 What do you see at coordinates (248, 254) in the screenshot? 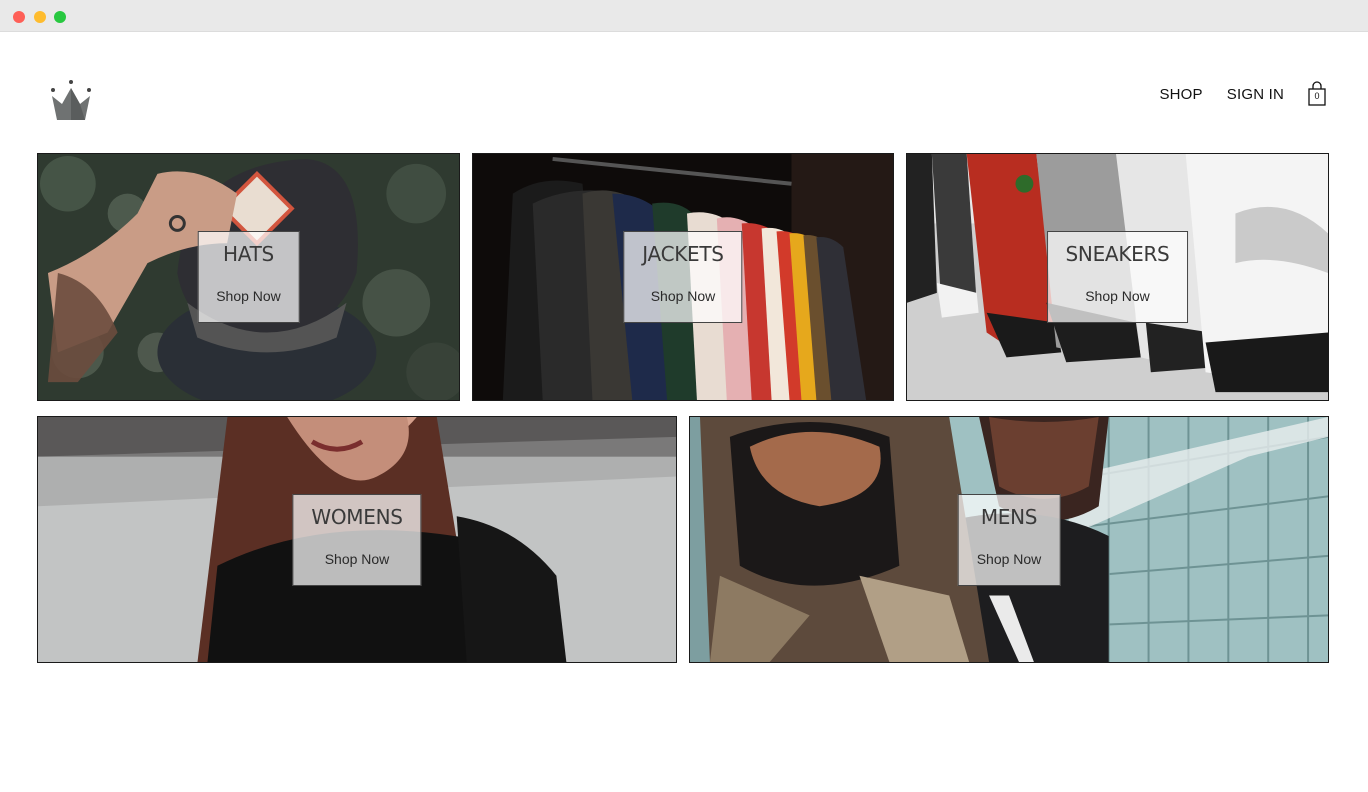
I see `category-title: HATS` at bounding box center [248, 254].